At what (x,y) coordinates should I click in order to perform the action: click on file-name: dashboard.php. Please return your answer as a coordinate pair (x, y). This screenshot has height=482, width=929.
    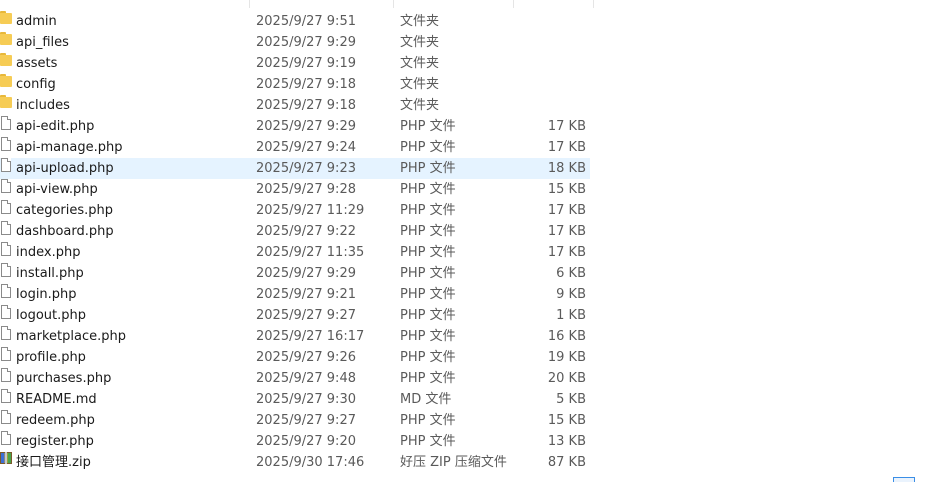
    Looking at the image, I should click on (65, 231).